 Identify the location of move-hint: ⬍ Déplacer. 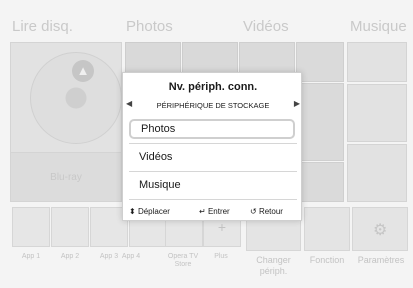
(149, 211).